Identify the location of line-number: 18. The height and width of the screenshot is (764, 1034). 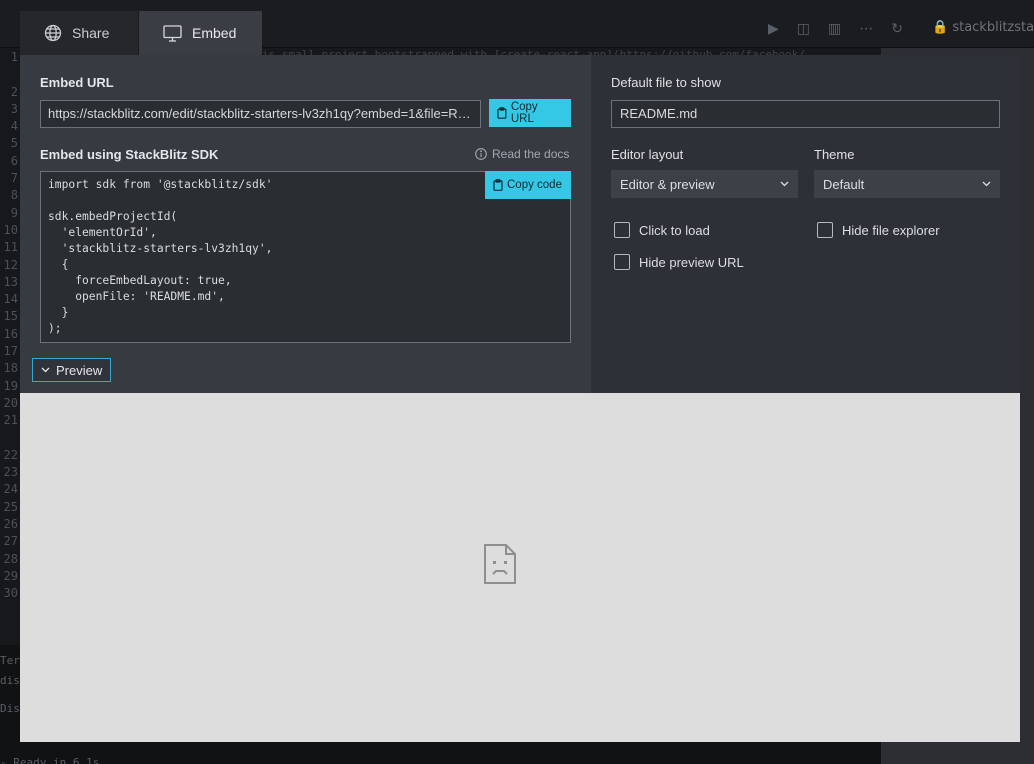
(10, 368).